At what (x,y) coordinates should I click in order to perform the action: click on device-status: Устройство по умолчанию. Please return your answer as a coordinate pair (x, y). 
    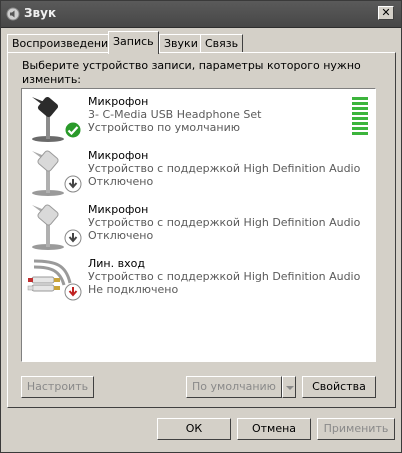
    Looking at the image, I should click on (164, 127).